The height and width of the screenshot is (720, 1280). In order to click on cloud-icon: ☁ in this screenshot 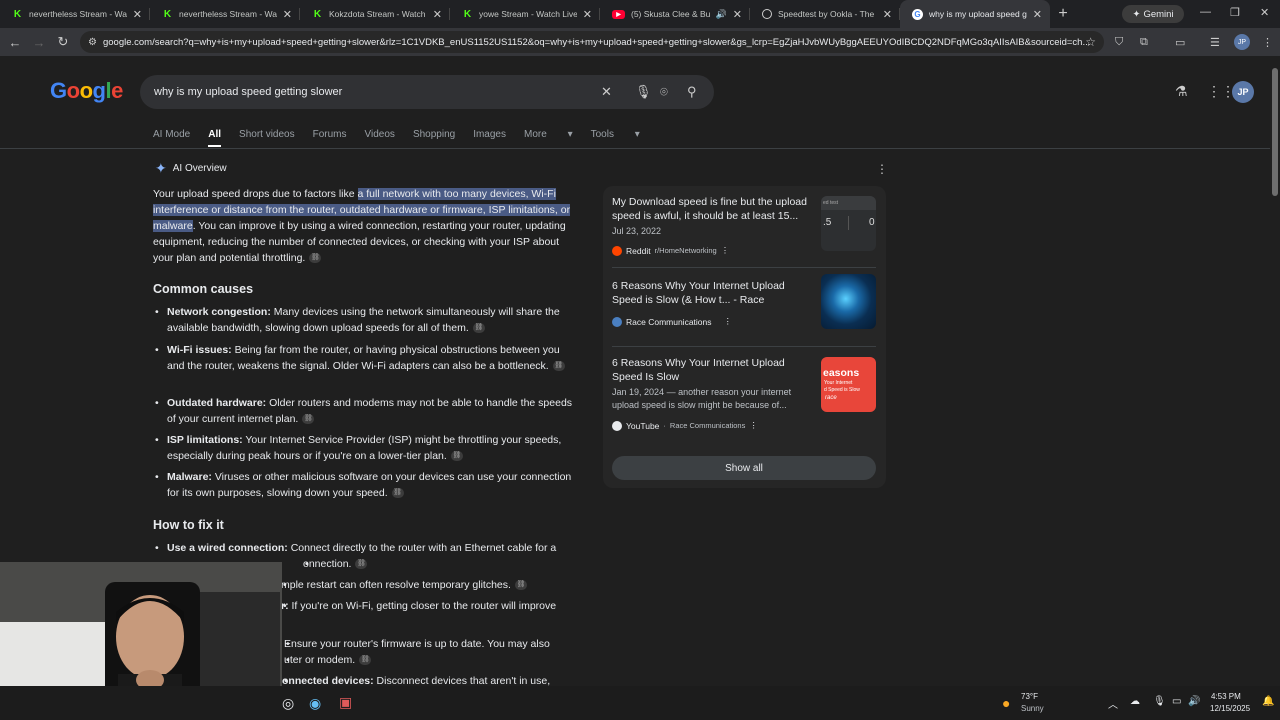, I will do `click(1135, 701)`.